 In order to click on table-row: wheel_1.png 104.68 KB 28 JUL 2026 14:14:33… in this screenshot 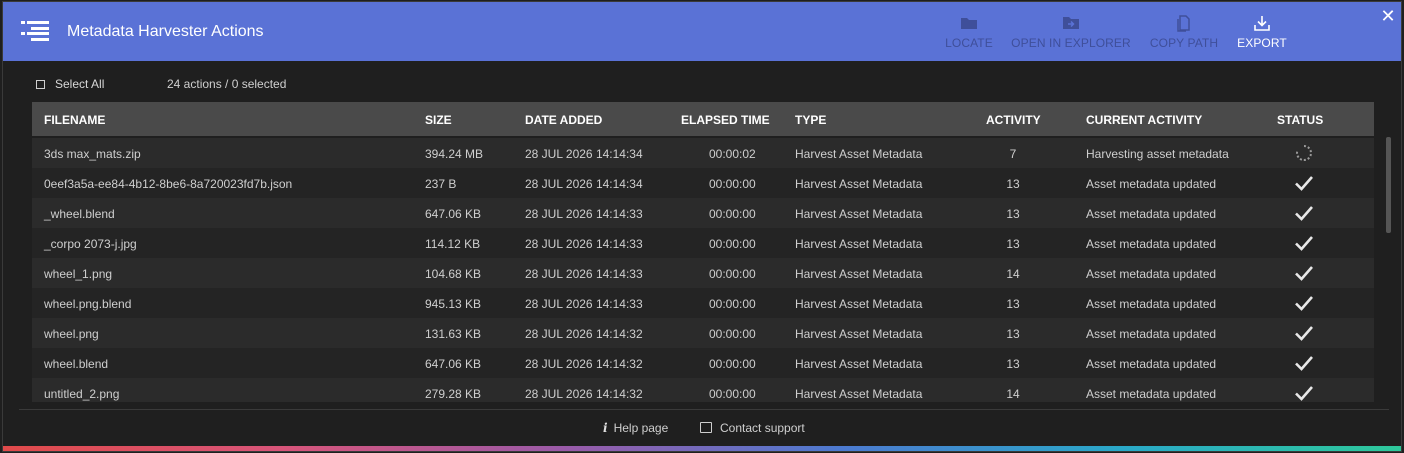, I will do `click(703, 273)`.